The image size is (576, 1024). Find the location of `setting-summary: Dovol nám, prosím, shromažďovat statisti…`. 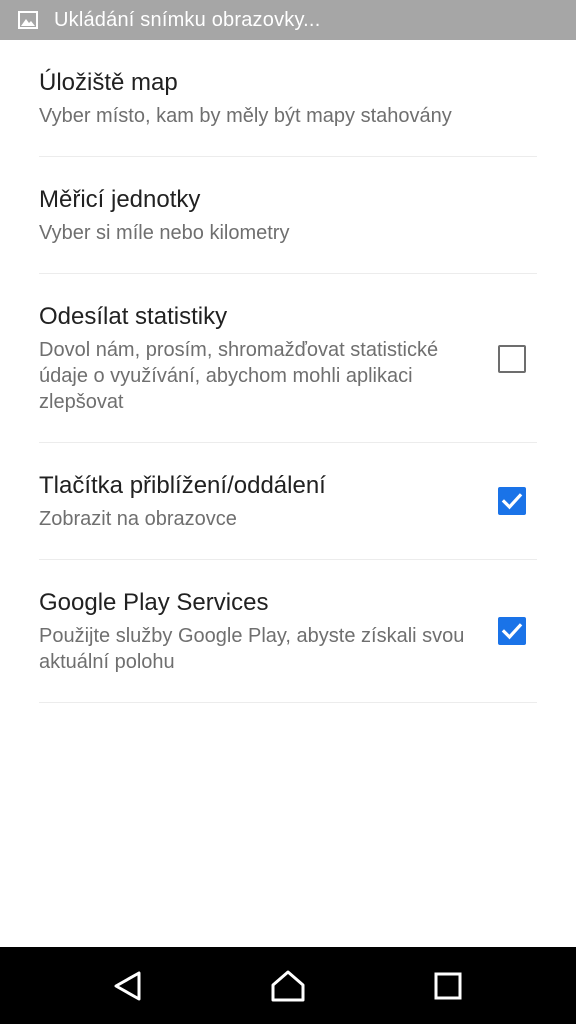

setting-summary: Dovol nám, prosím, shromažďovat statisti… is located at coordinates (239, 376).